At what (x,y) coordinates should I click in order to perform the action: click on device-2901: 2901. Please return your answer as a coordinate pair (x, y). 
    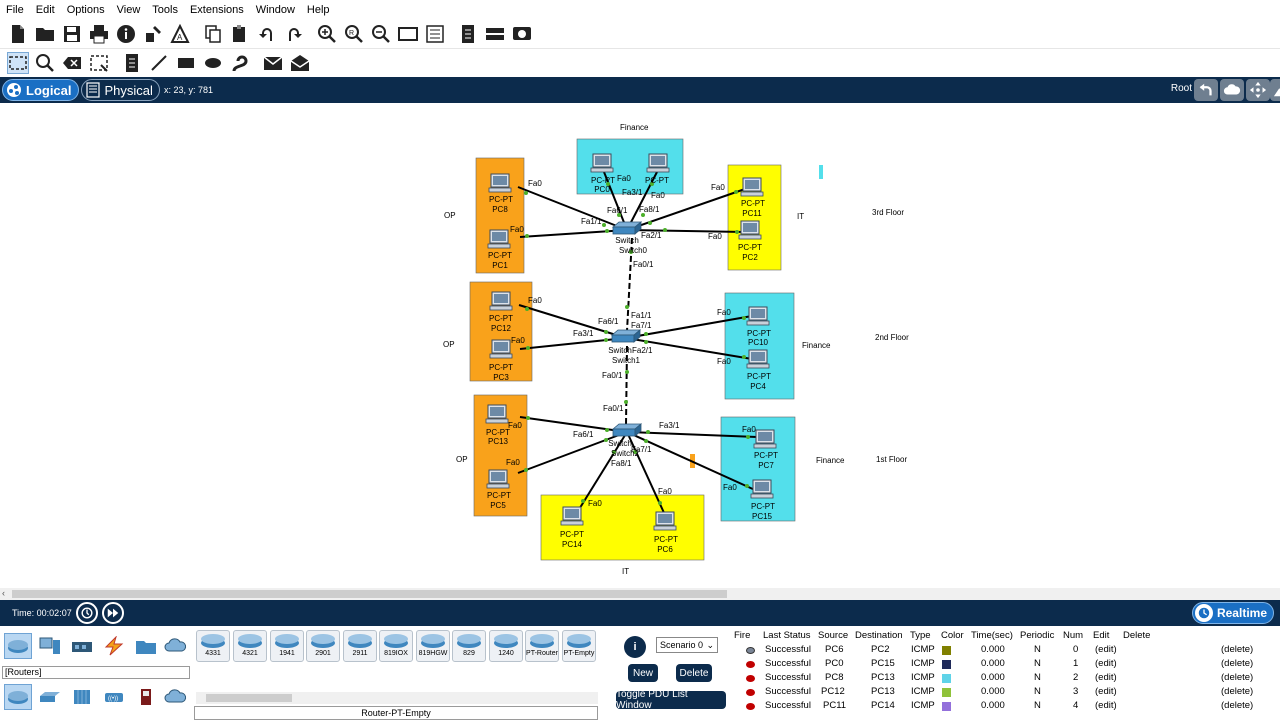
    Looking at the image, I should click on (323, 646).